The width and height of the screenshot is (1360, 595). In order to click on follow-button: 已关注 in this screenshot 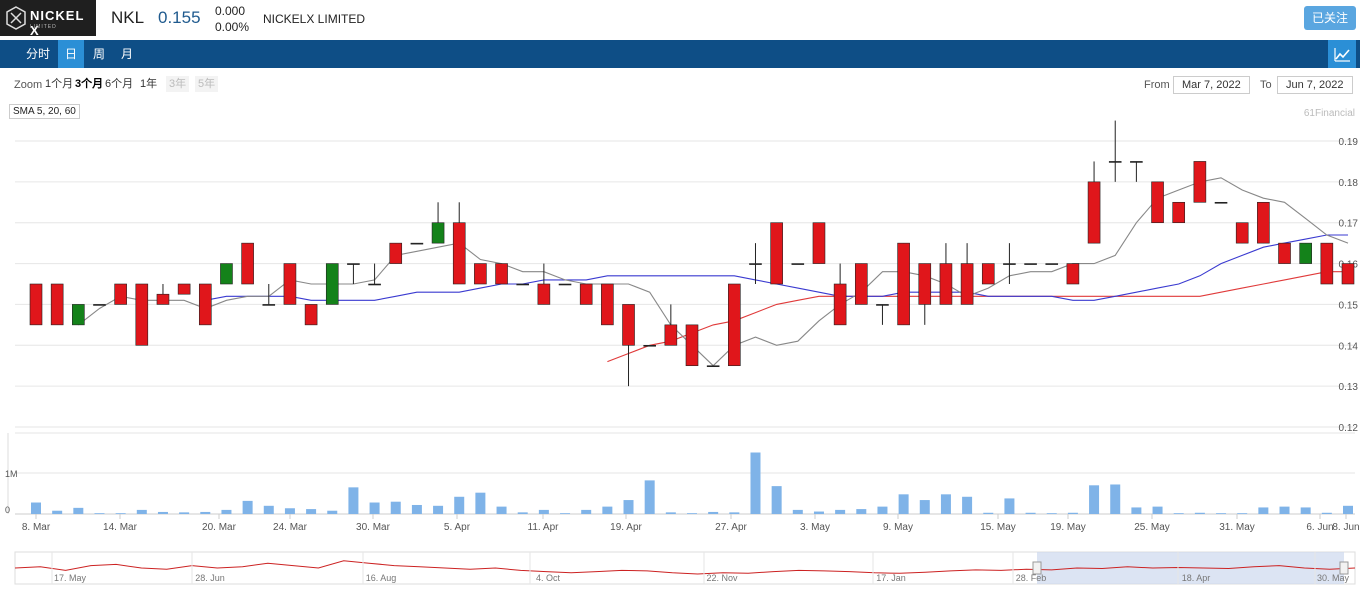, I will do `click(1330, 18)`.